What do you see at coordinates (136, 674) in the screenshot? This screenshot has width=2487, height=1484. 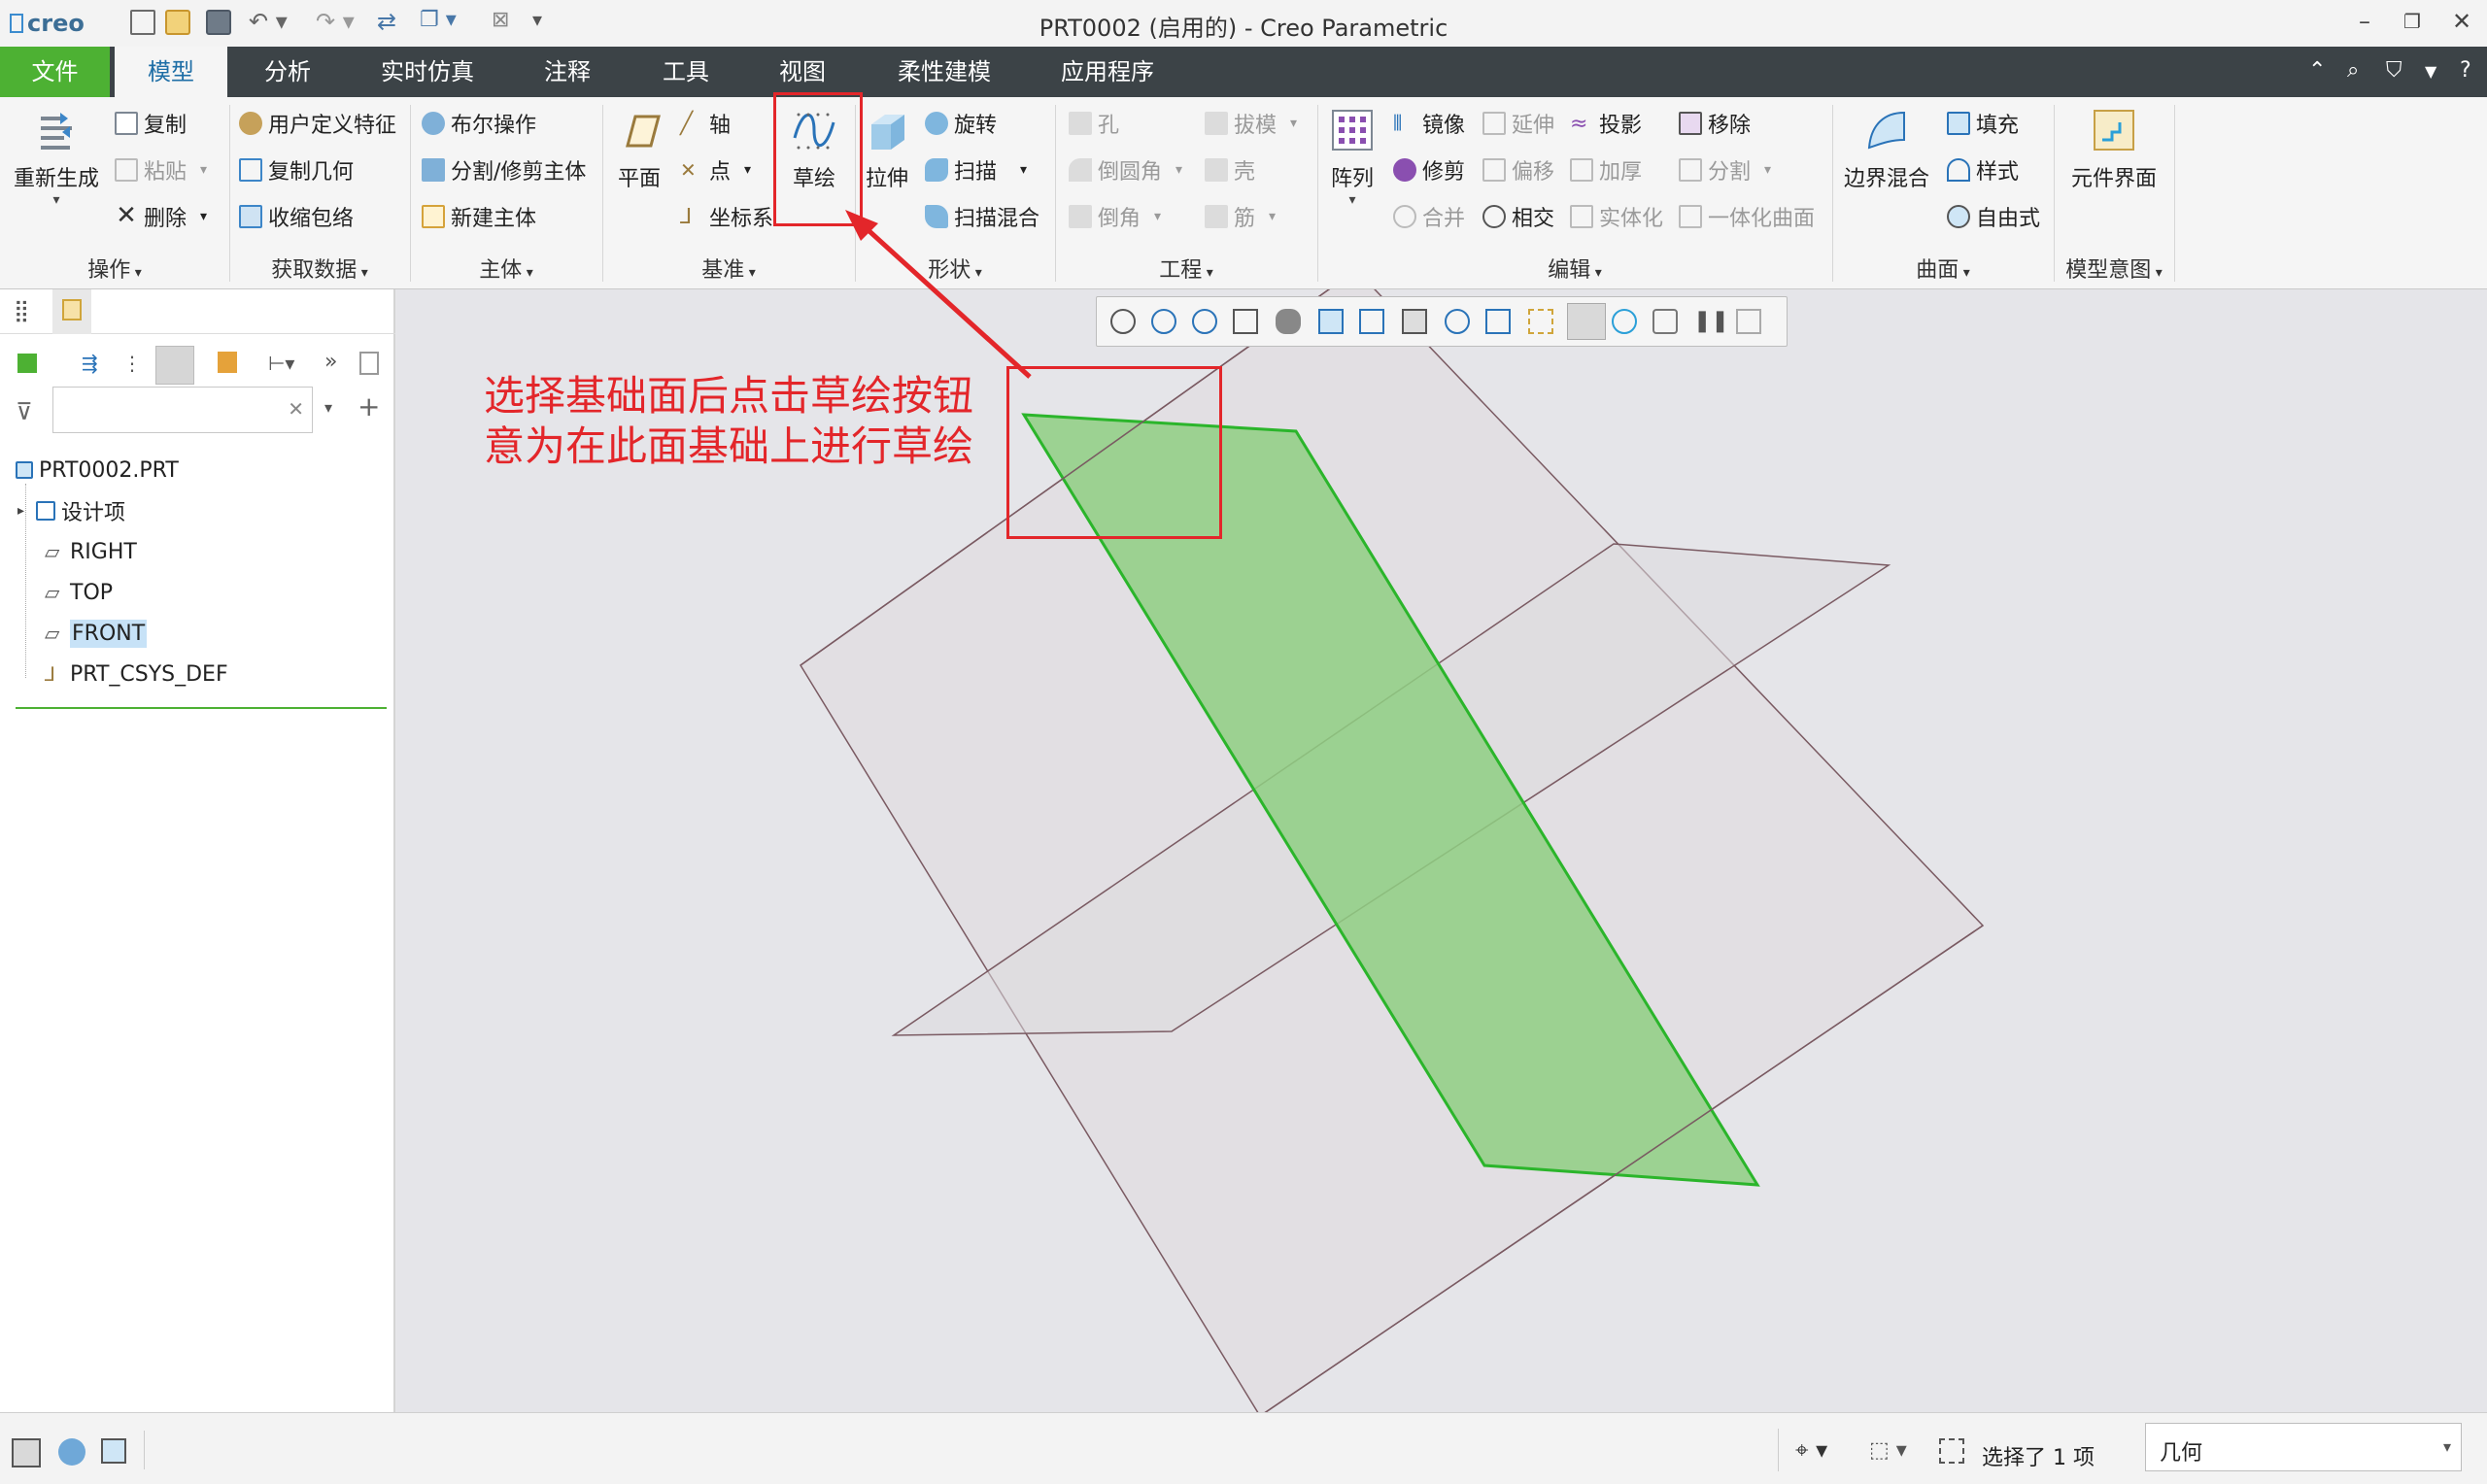 I see `tree-item-csys: ⅃ PRT_CSYS_DEF` at bounding box center [136, 674].